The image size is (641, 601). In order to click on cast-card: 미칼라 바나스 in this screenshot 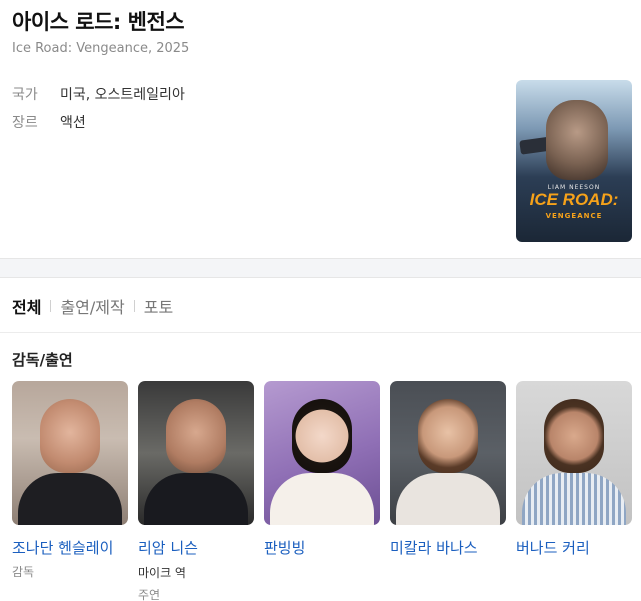, I will do `click(448, 491)`.